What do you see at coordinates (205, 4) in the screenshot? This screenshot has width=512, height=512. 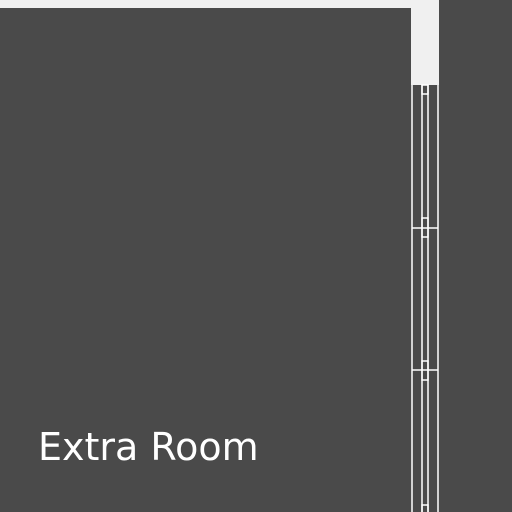 I see `top-wall` at bounding box center [205, 4].